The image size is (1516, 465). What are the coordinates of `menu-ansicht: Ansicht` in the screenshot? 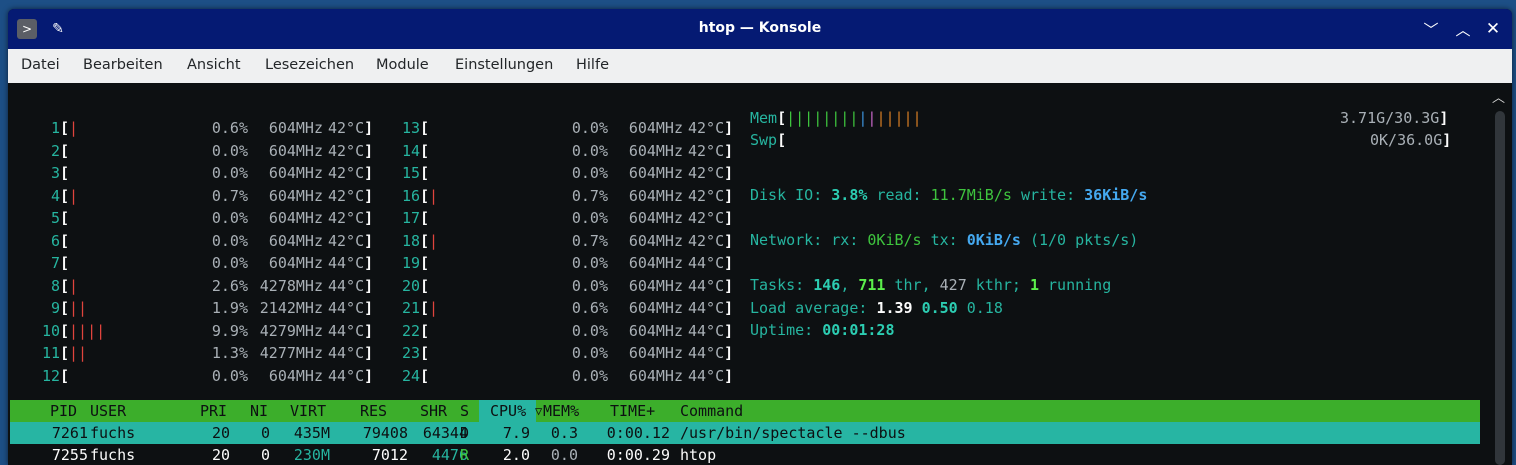 It's located at (214, 65).